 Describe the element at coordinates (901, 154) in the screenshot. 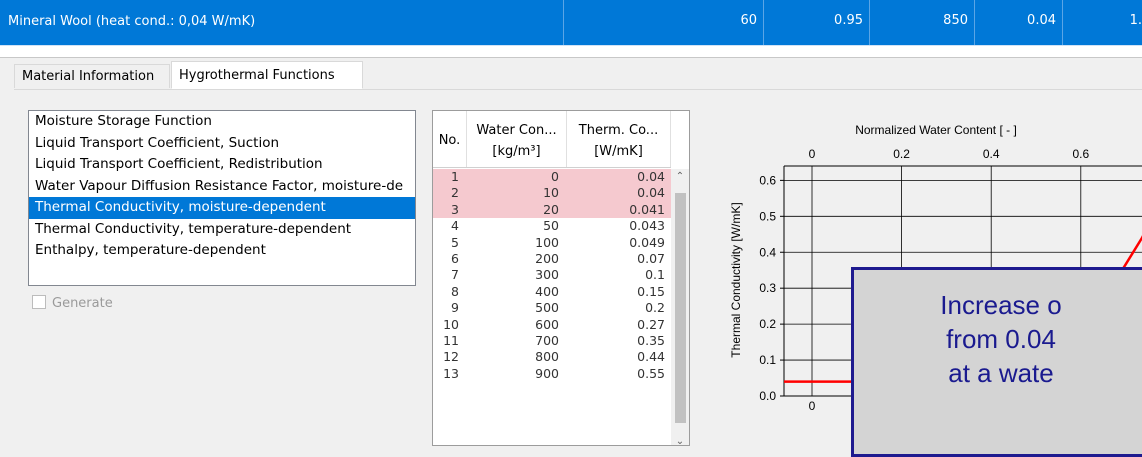

I see `chart-top-tick-label: 0.2` at that location.